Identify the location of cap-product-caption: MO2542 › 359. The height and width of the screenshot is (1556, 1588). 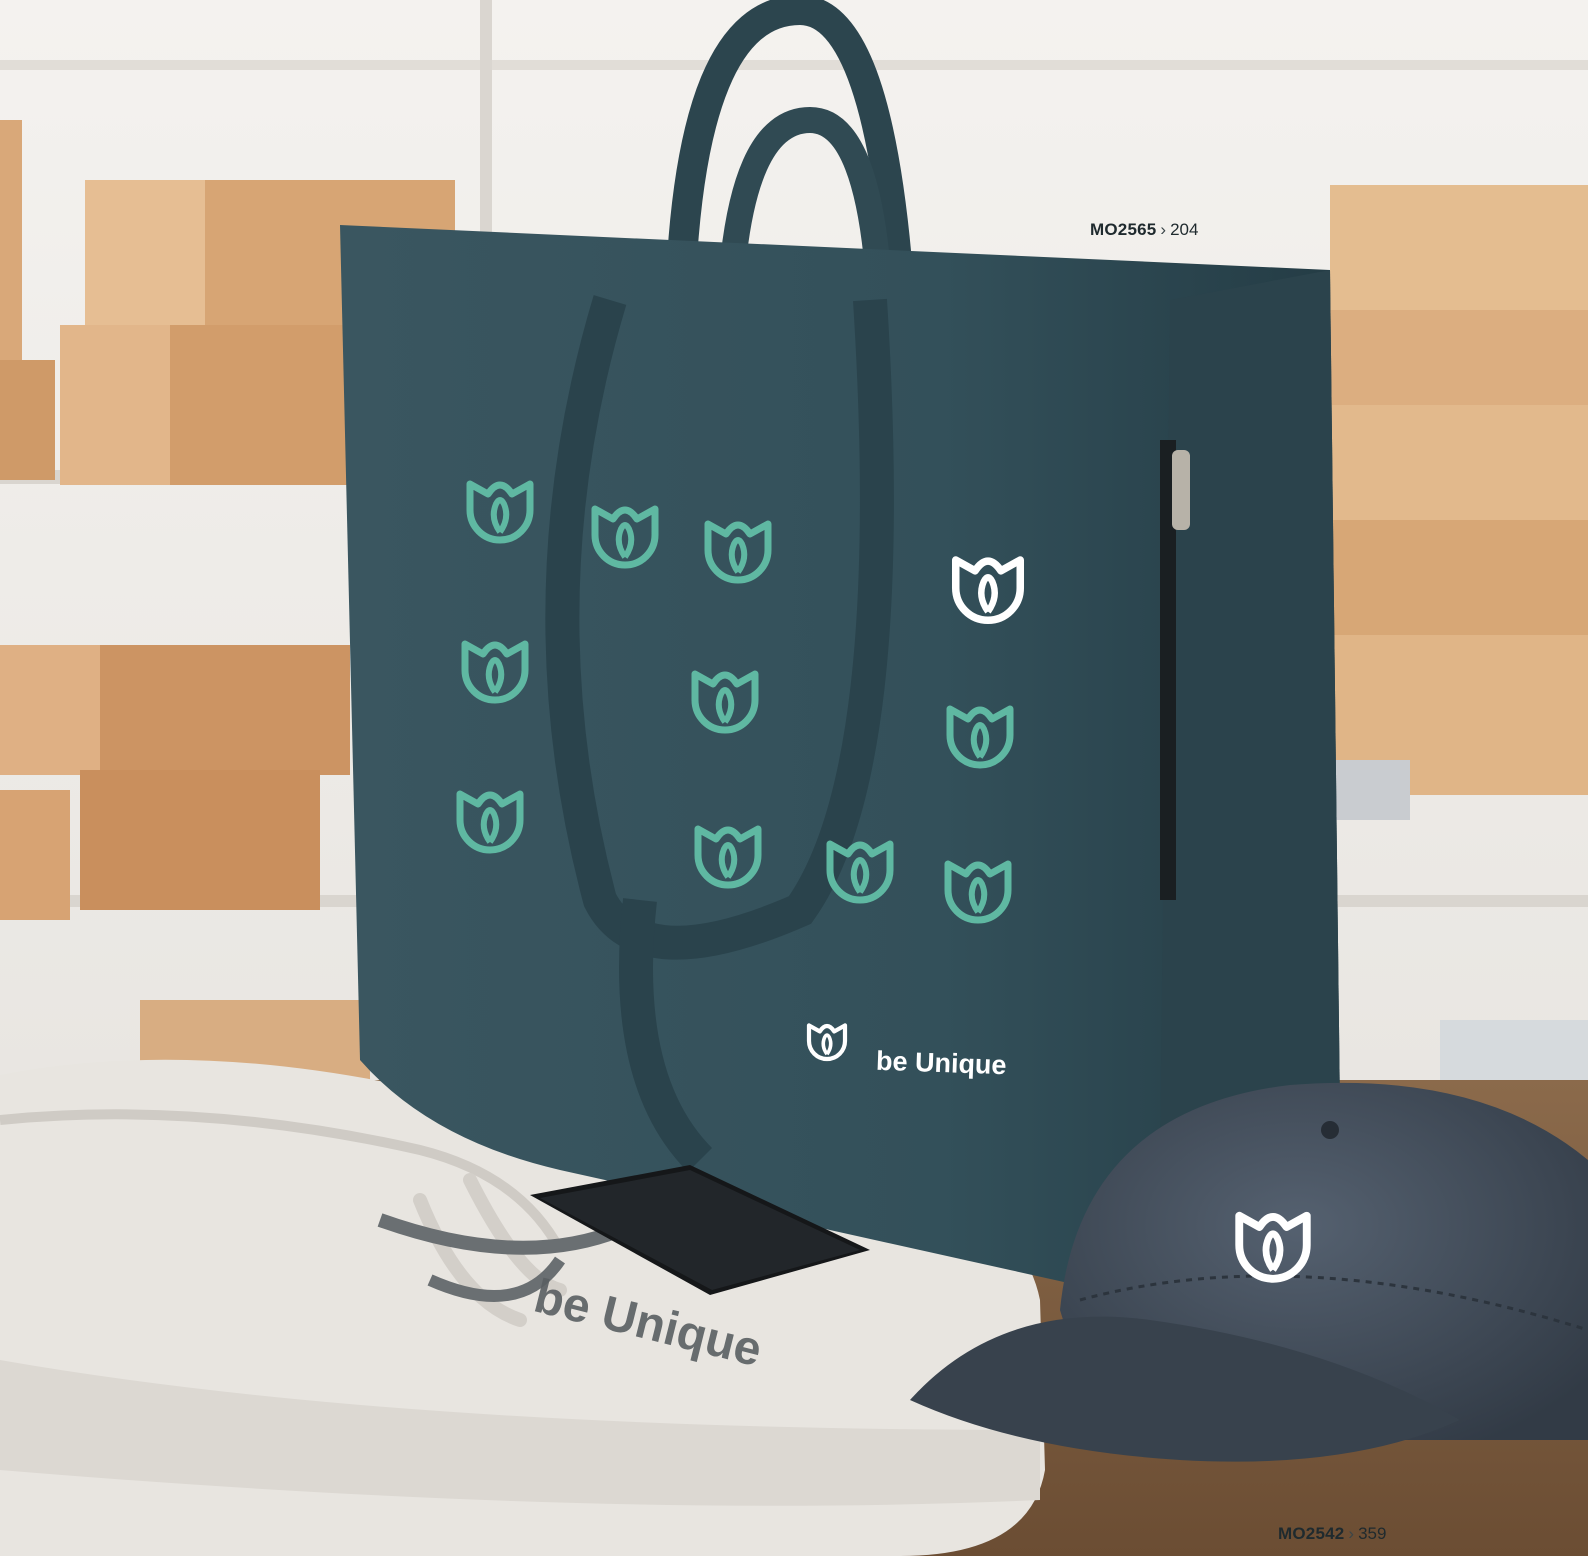
(1332, 1534).